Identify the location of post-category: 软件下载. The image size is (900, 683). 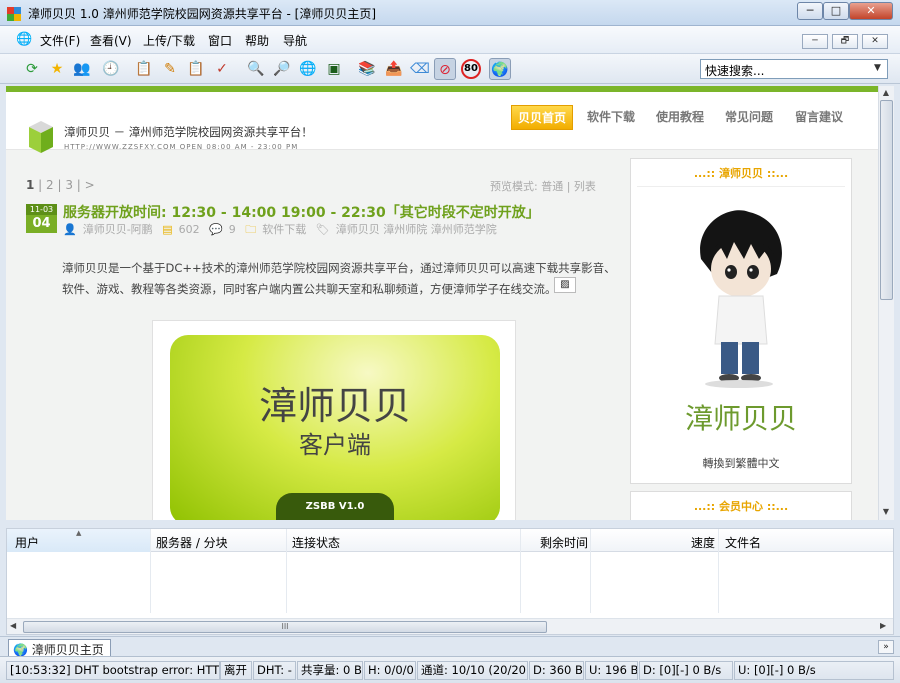
(284, 229).